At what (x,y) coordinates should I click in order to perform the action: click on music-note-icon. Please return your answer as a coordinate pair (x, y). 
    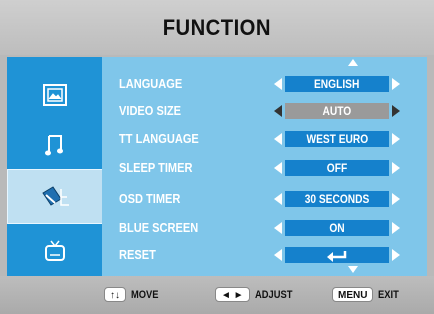
    Looking at the image, I should click on (53, 144).